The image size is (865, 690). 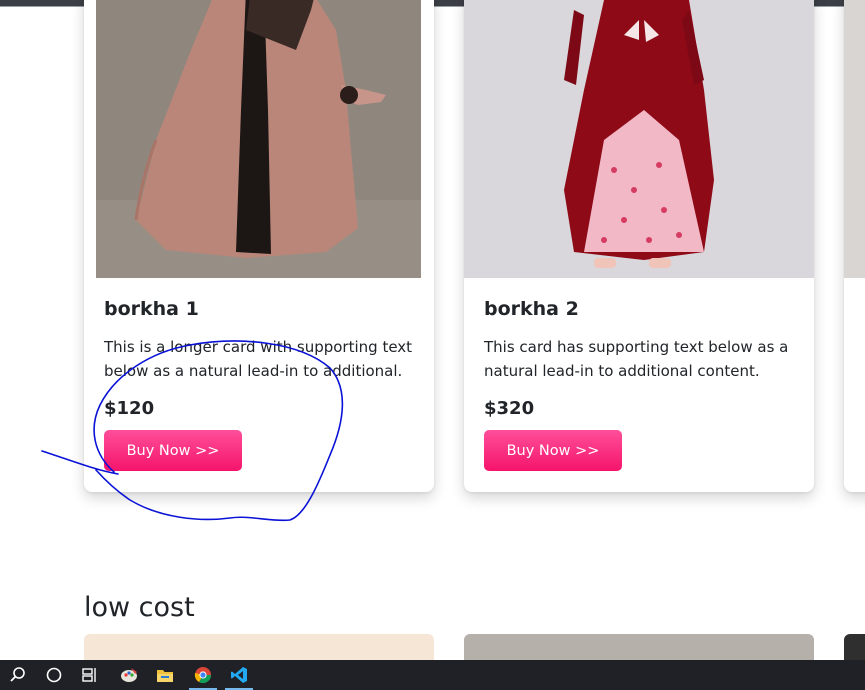 I want to click on section-heading-low-cost: low cost, so click(x=139, y=607).